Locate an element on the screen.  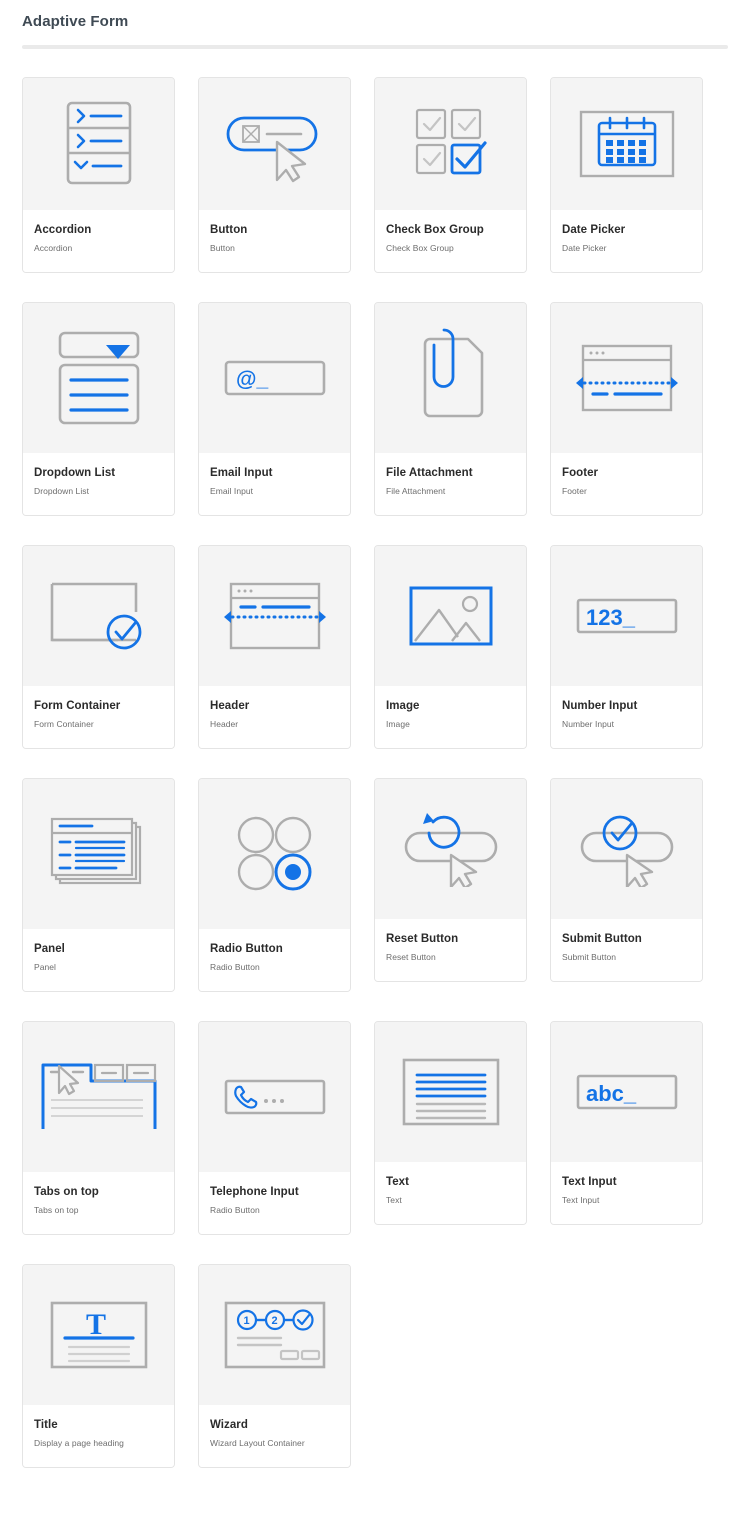
component-card-telephone-input: Telephone Input Radio Button is located at coordinates (274, 1128).